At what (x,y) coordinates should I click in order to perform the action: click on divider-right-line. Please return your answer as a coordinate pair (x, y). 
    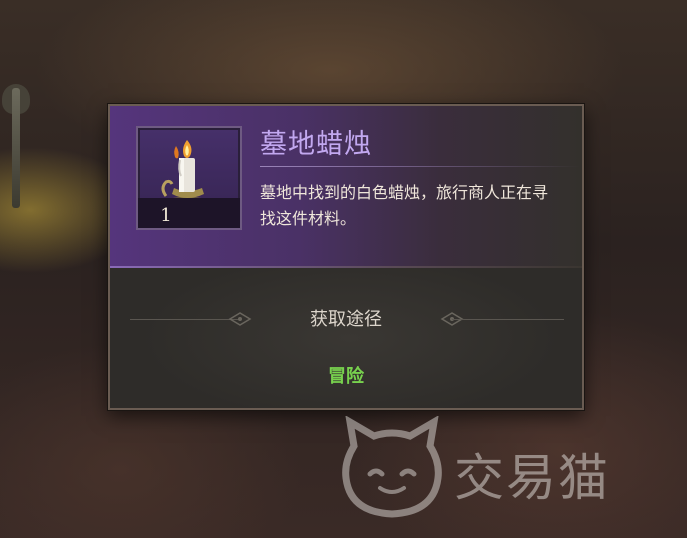
    Looking at the image, I should click on (508, 319).